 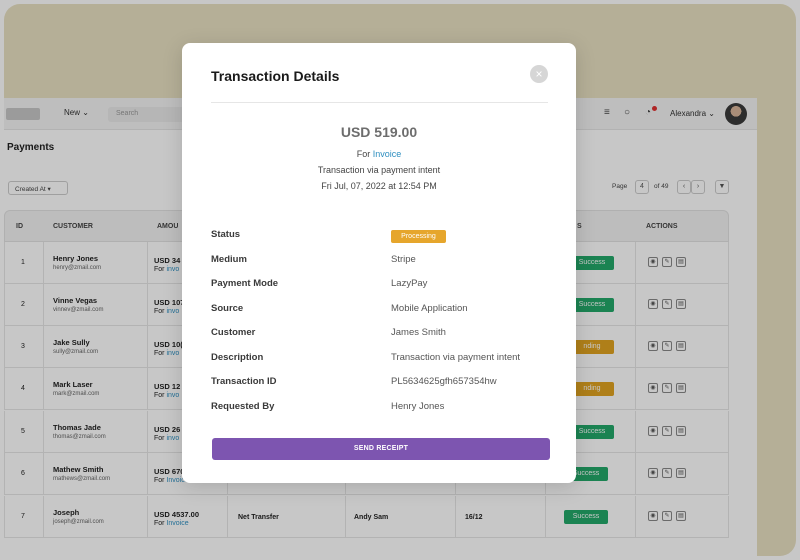 What do you see at coordinates (226, 234) in the screenshot?
I see `status-label: Status` at bounding box center [226, 234].